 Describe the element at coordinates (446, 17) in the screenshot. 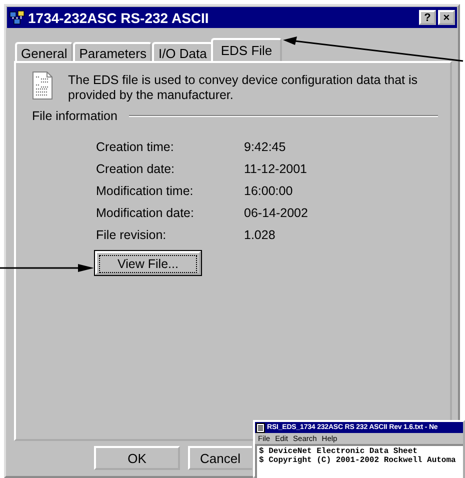

I see `close-button: ×` at that location.